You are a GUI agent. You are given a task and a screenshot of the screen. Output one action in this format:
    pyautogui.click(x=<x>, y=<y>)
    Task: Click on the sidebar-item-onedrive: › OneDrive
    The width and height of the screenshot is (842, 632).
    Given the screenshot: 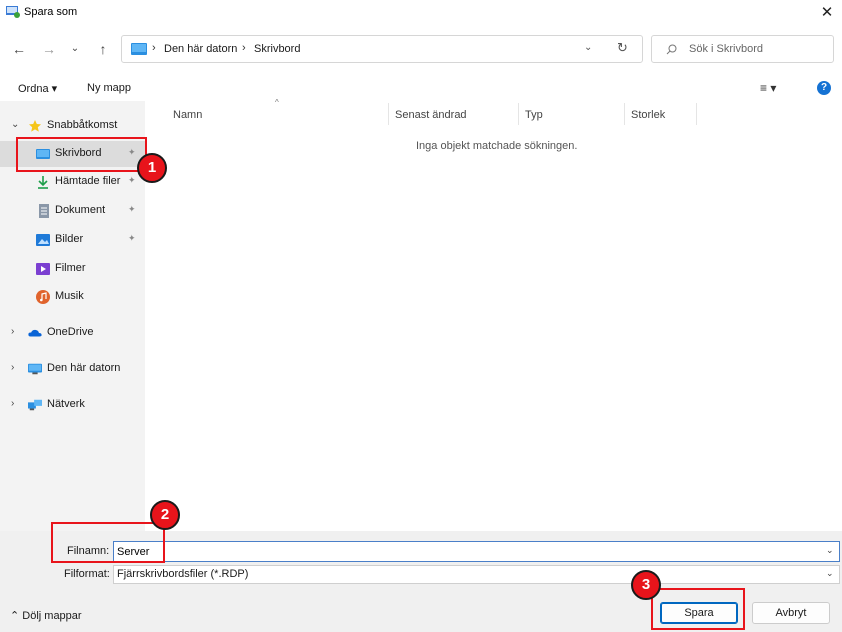 What is the action you would take?
    pyautogui.click(x=72, y=333)
    